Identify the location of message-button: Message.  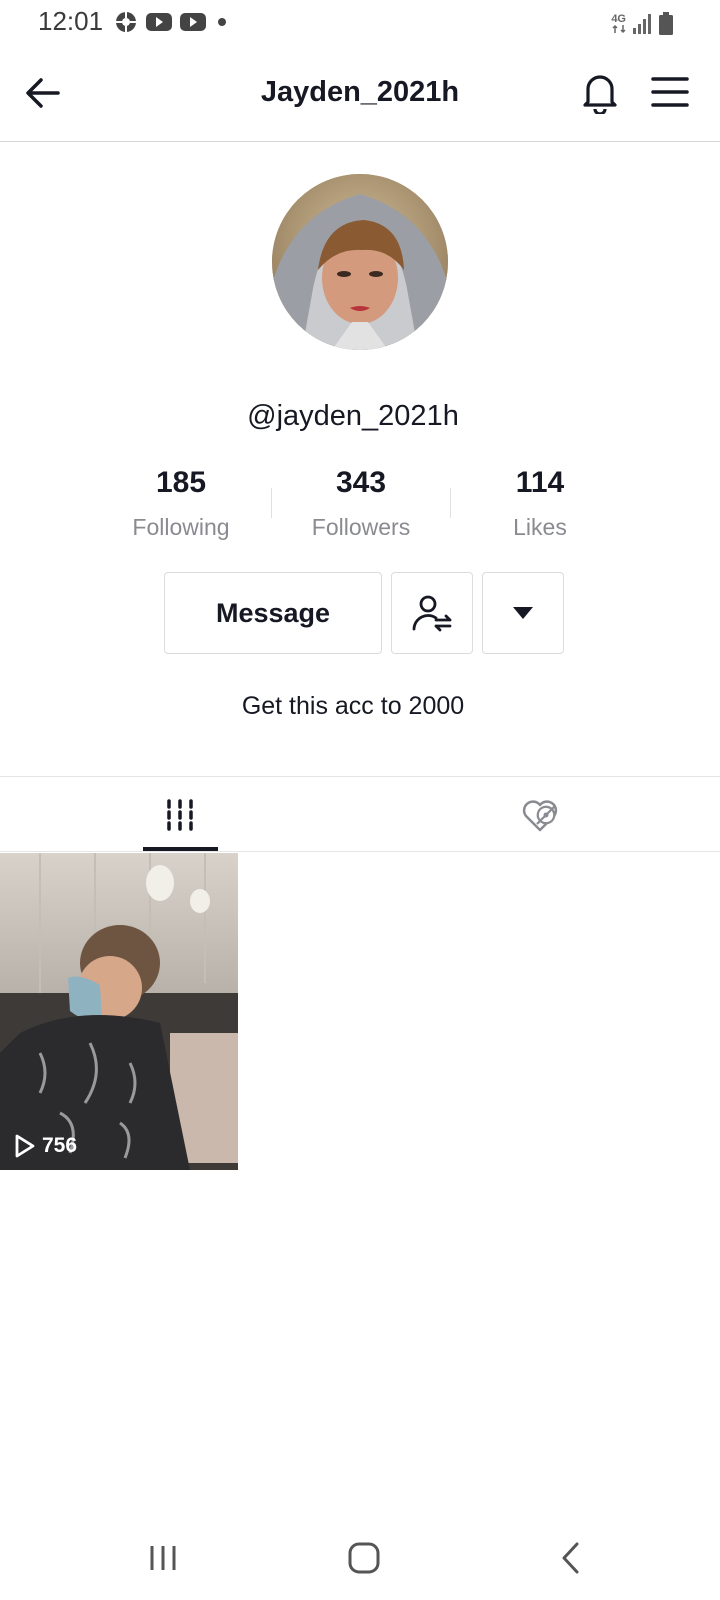
(273, 613).